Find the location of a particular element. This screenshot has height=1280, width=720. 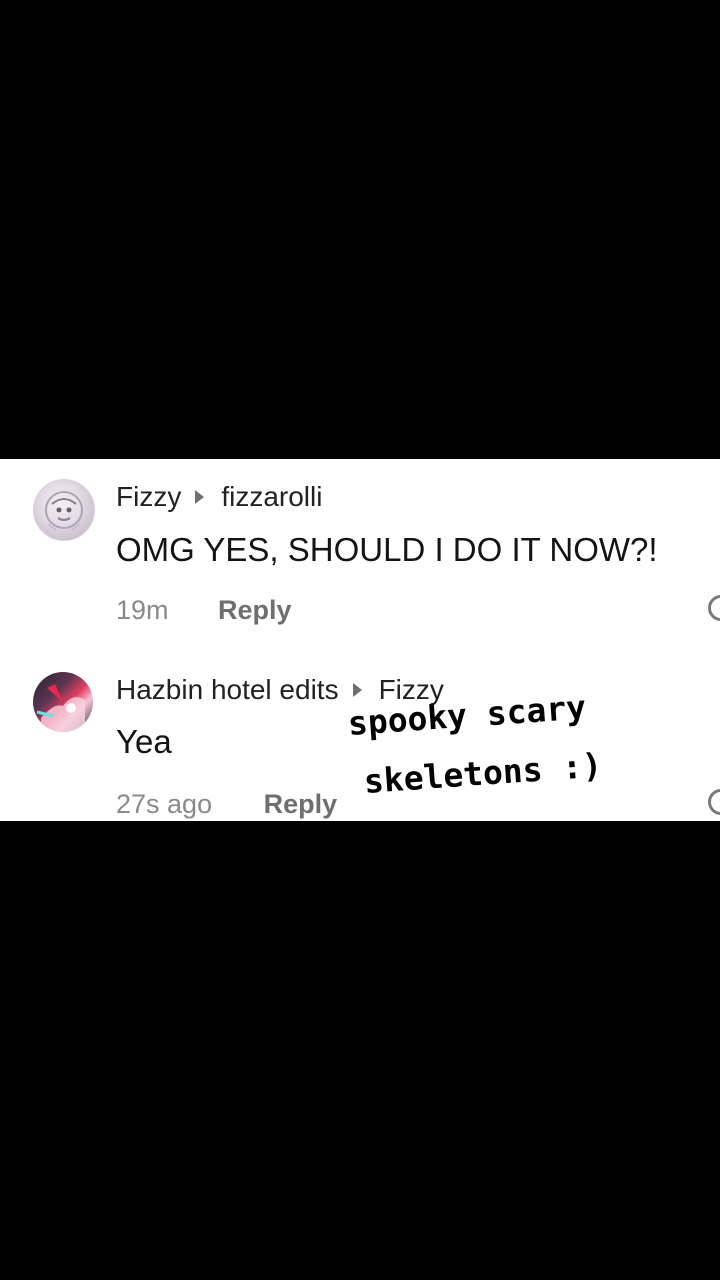

comment-header: Fizzy fizzarolli is located at coordinates (219, 497).